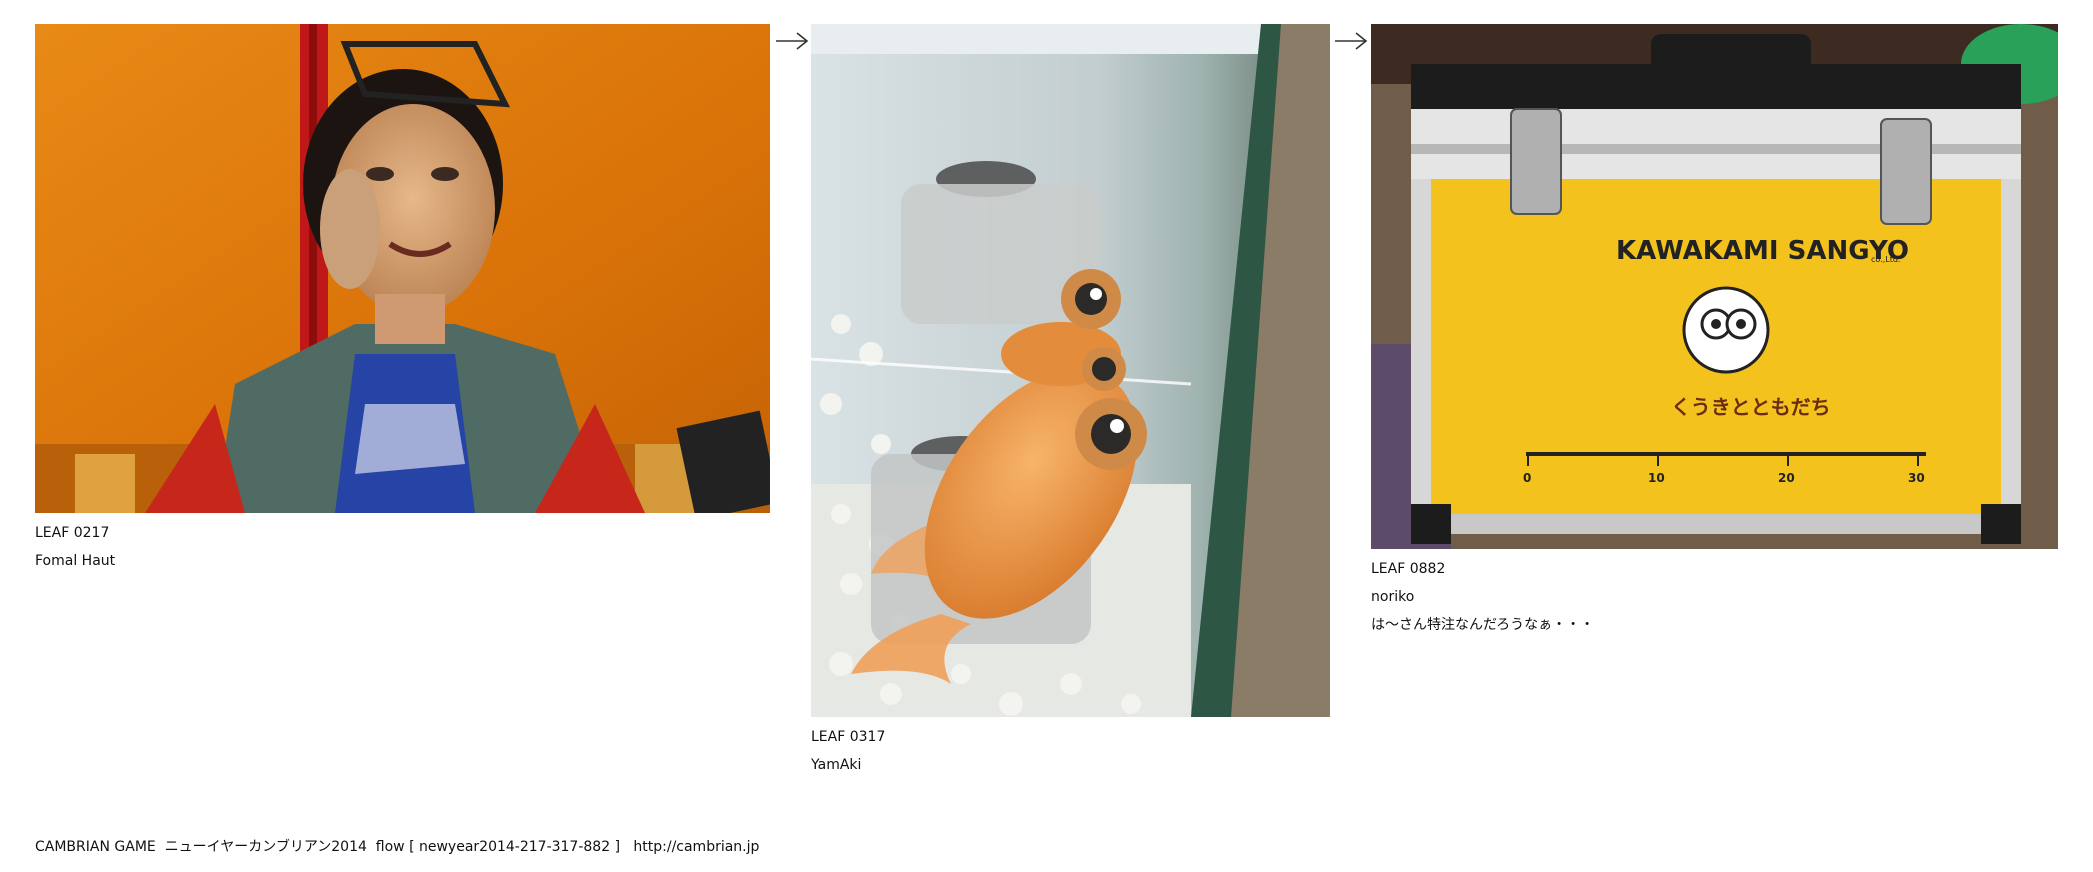 The image size is (2093, 872). What do you see at coordinates (265, 847) in the screenshot?
I see `footer-event-name: ニューイヤーカンブリアン2014` at bounding box center [265, 847].